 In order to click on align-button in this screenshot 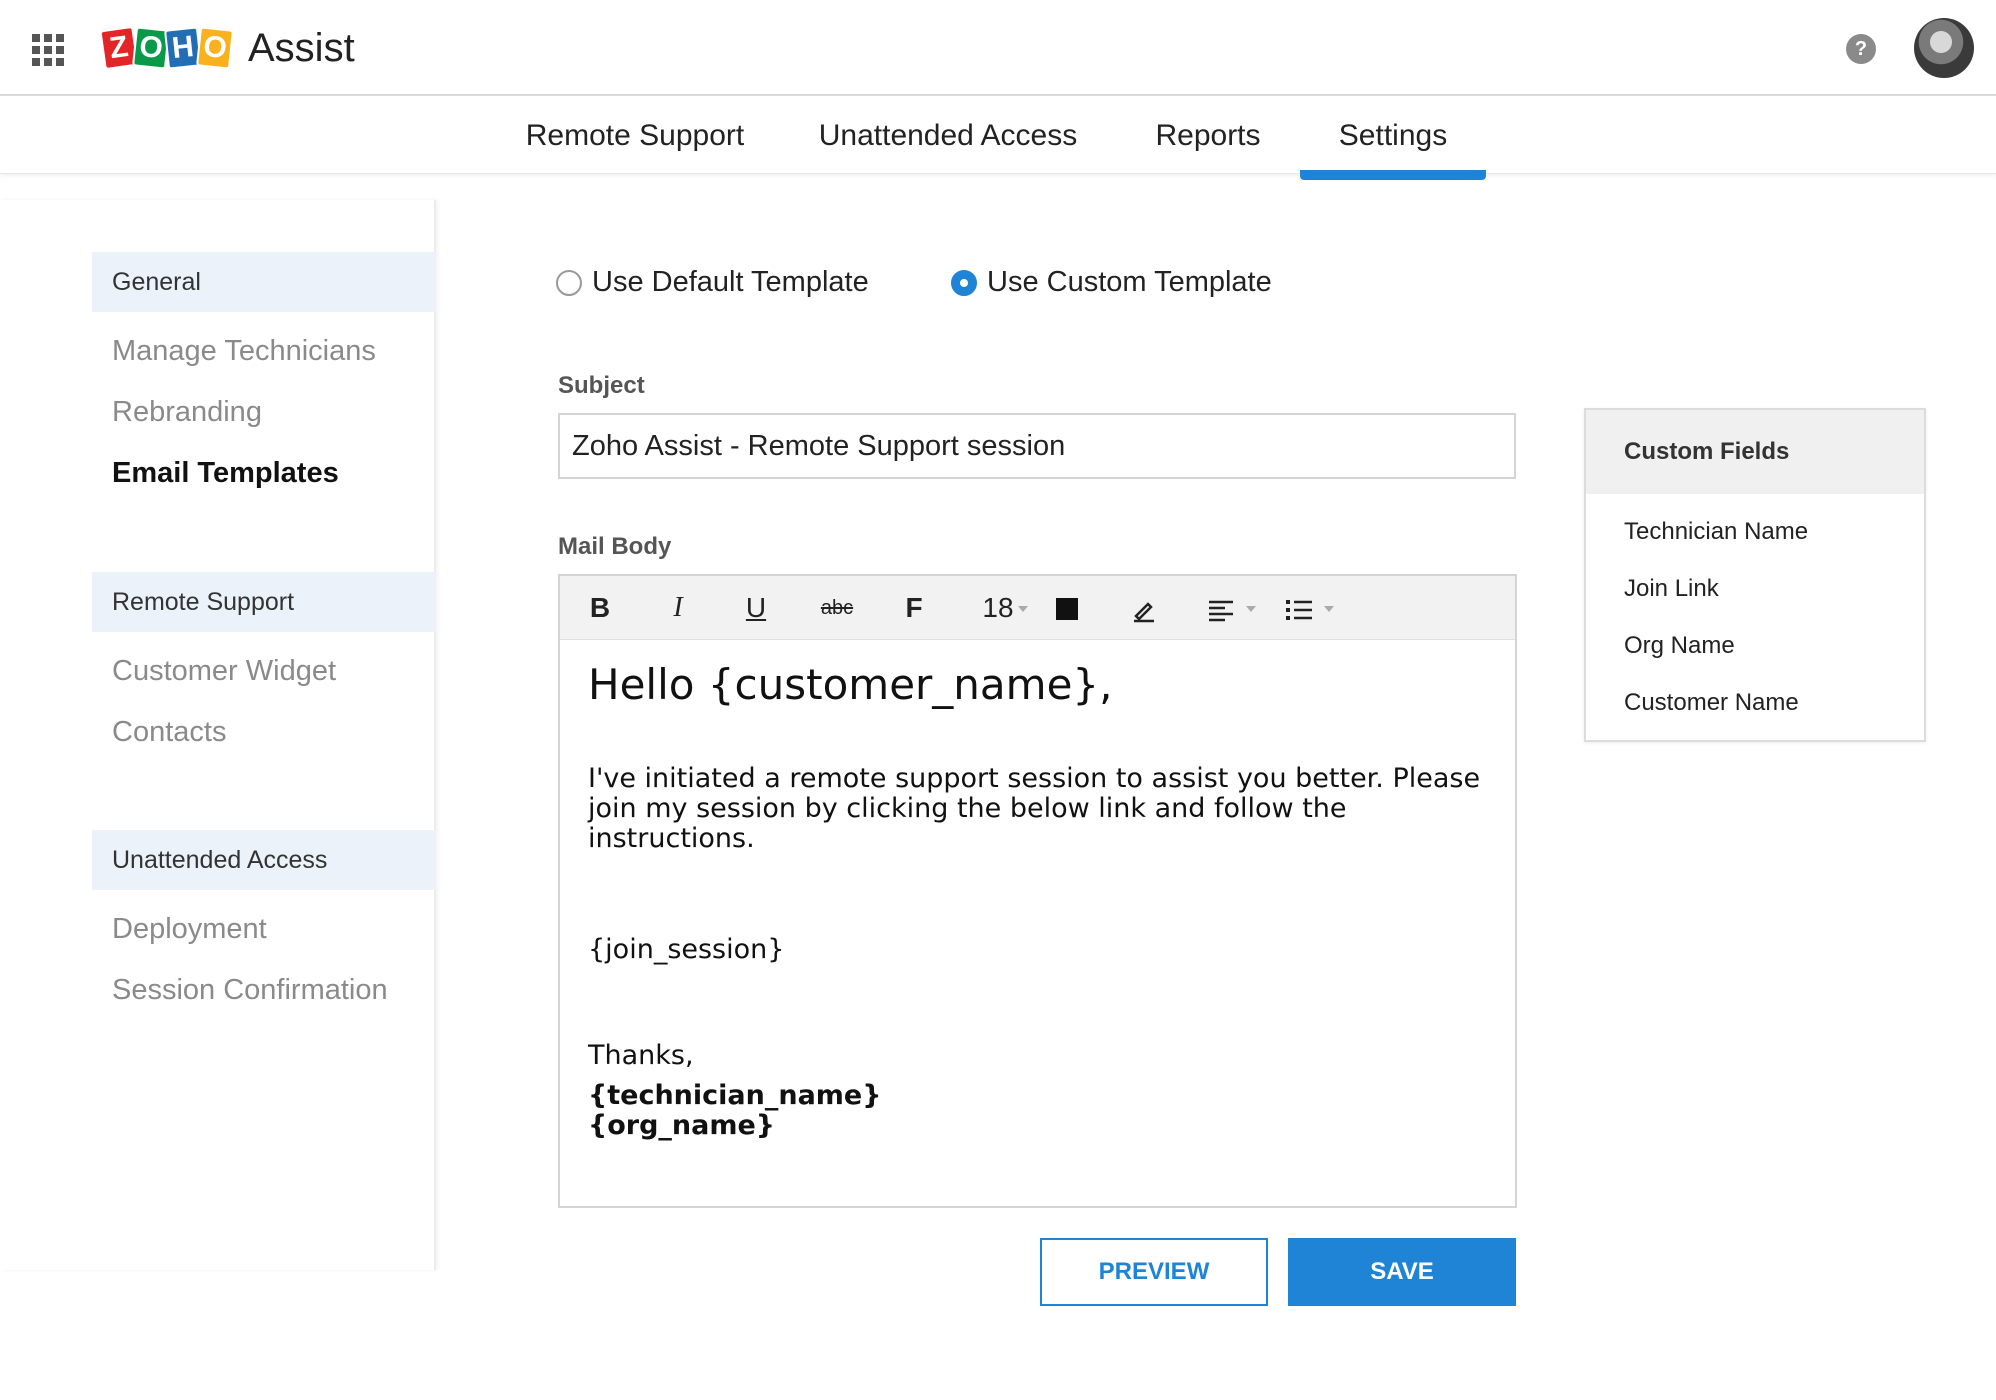, I will do `click(1221, 608)`.